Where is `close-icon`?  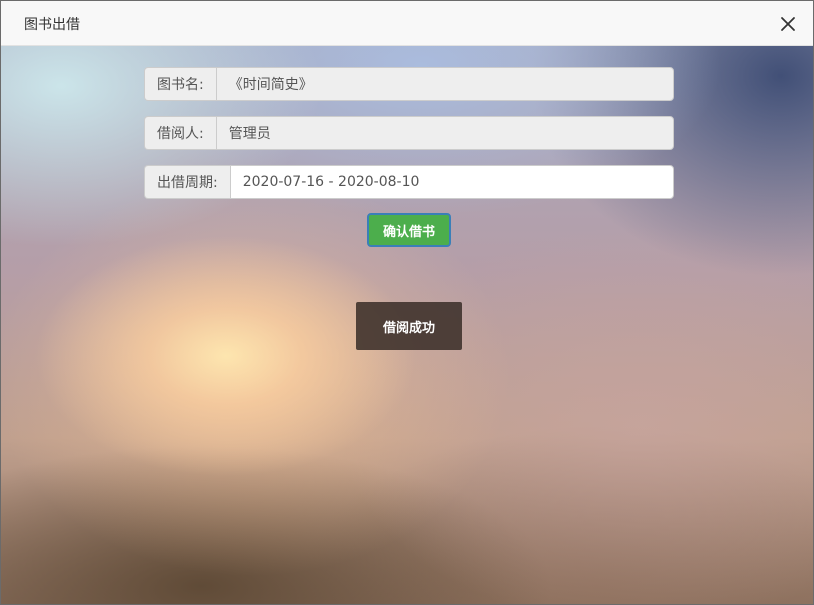
close-icon is located at coordinates (788, 24).